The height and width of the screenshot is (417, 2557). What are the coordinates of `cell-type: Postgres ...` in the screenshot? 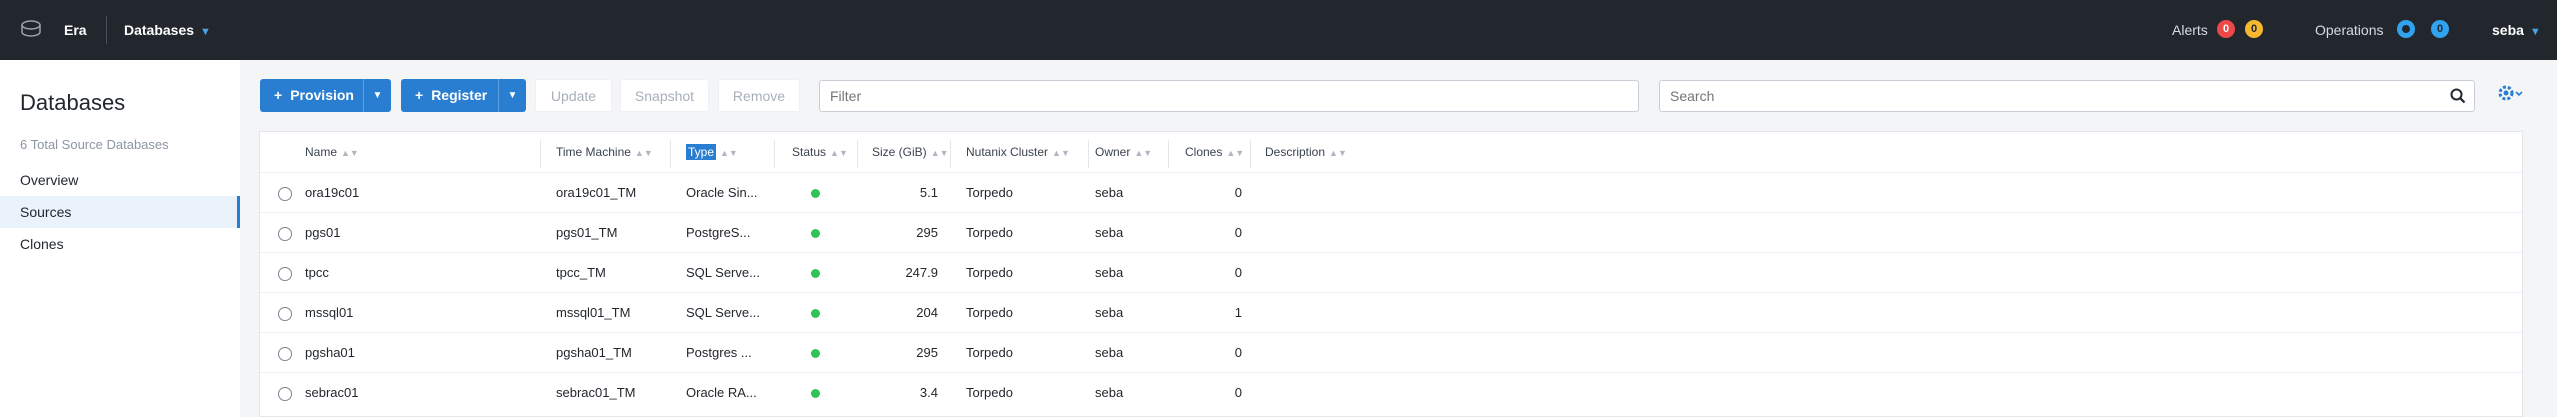 It's located at (719, 352).